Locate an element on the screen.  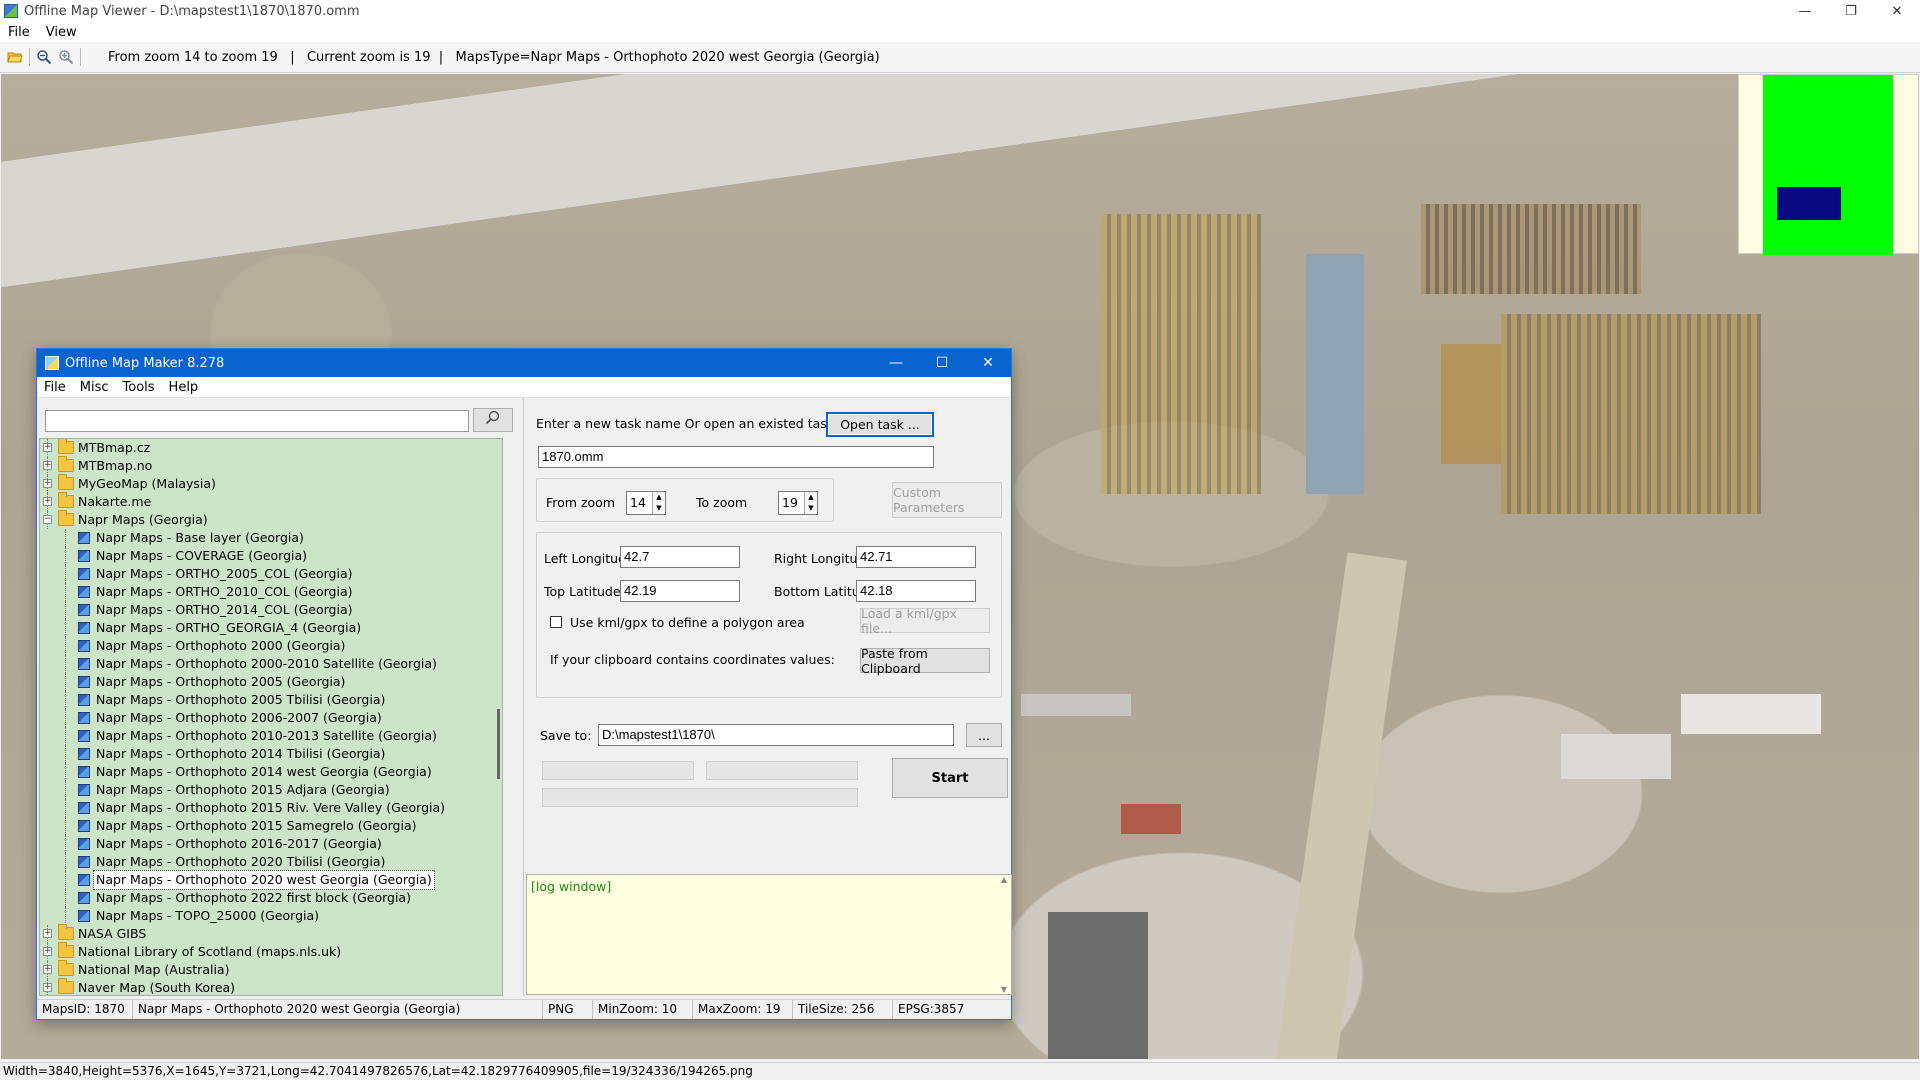
scroll-down-icon: ▼ is located at coordinates (1004, 989).